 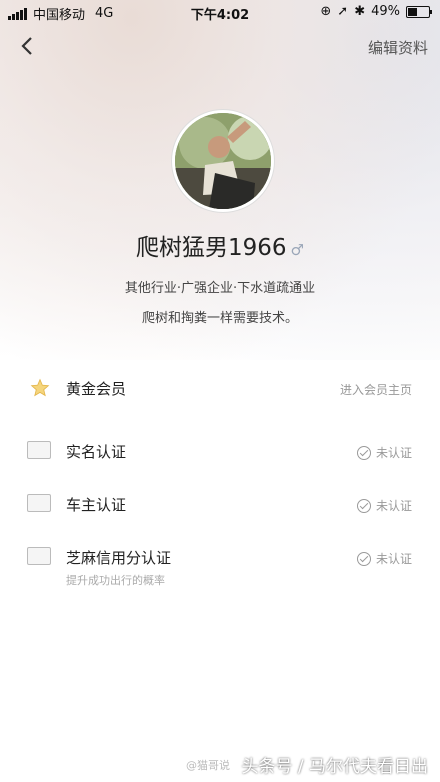 What do you see at coordinates (96, 452) in the screenshot?
I see `real-name-label: 实名认证` at bounding box center [96, 452].